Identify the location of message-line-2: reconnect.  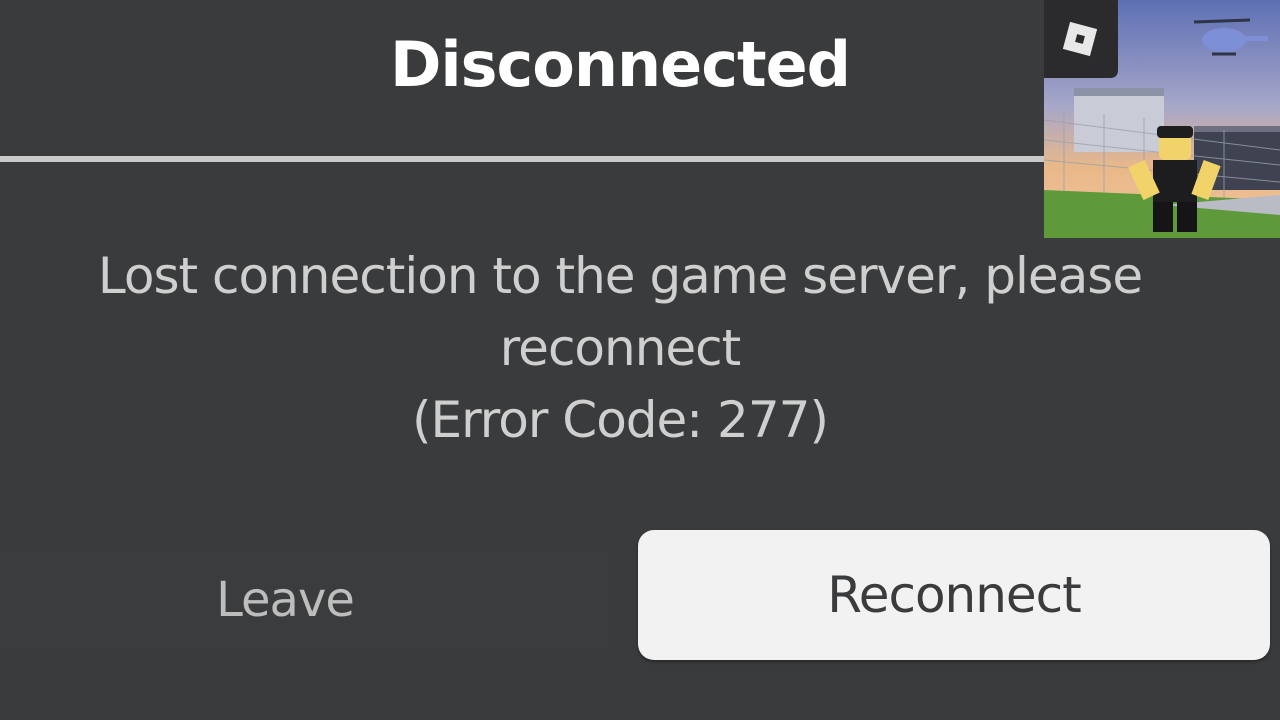
(620, 348).